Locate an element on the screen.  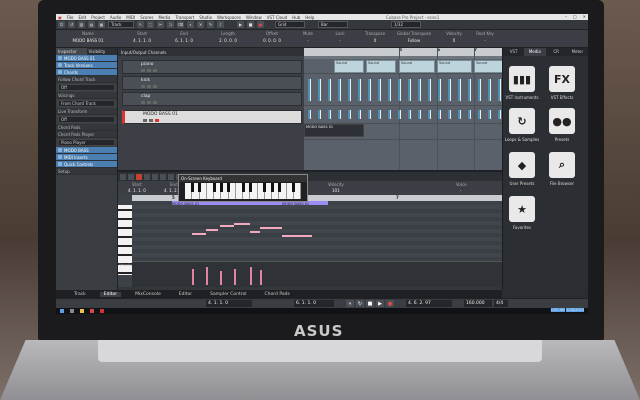
right-locator: 6. 1. 1. 0 is located at coordinates (314, 303).